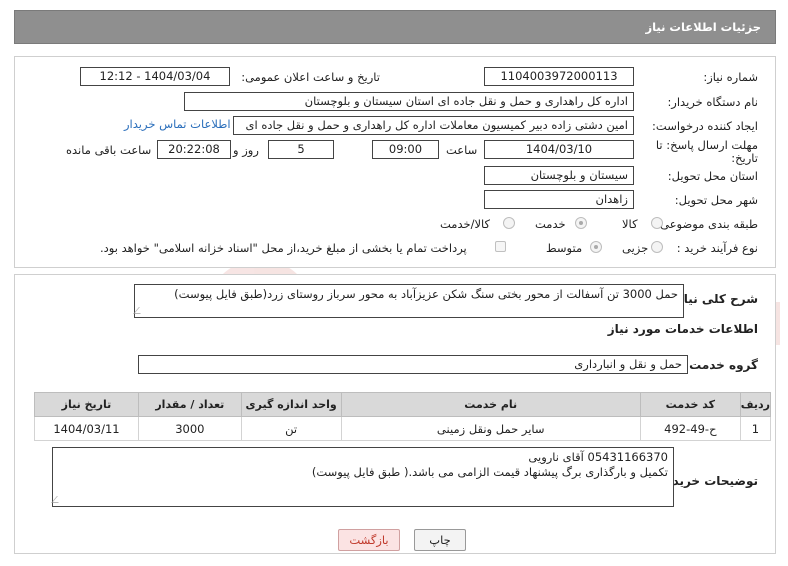  What do you see at coordinates (194, 149) in the screenshot?
I see `remaining-time-field: 20:22:08` at bounding box center [194, 149].